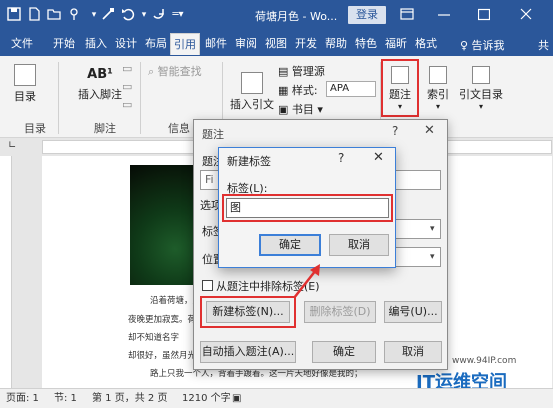 This screenshot has width=553, height=408. I want to click on citation-index-icon, so click(481, 75).